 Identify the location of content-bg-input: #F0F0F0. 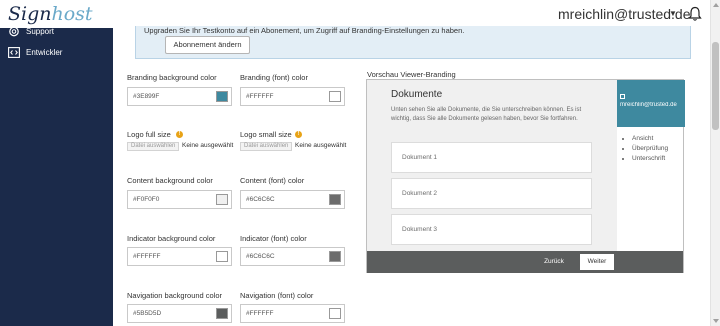
(179, 199).